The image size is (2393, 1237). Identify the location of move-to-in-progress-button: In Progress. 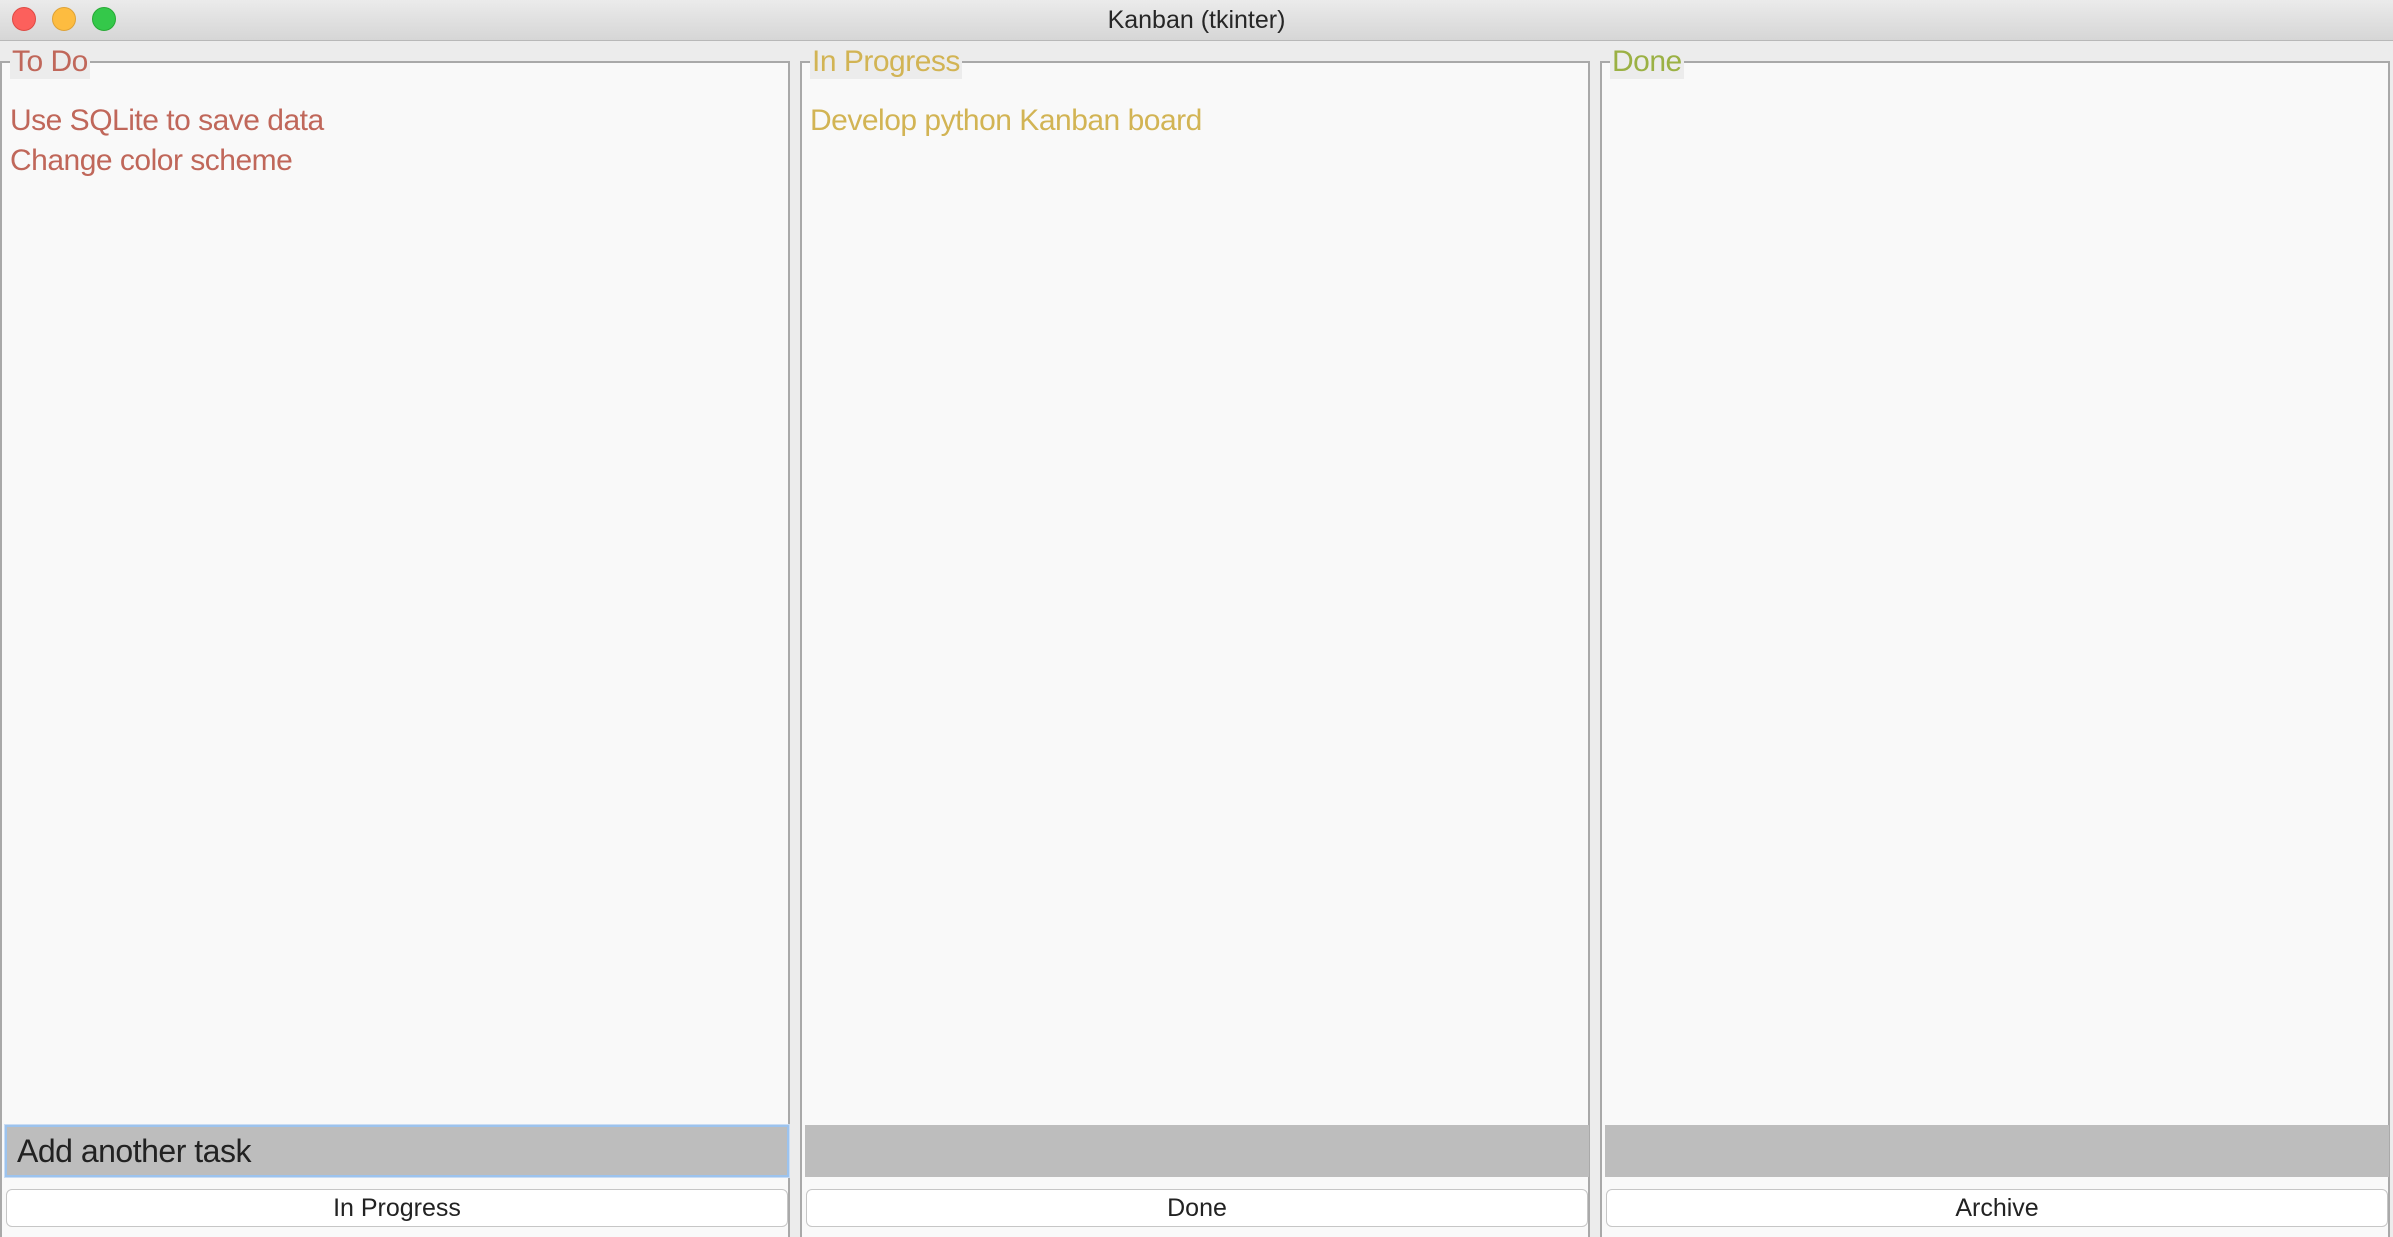
(397, 1208).